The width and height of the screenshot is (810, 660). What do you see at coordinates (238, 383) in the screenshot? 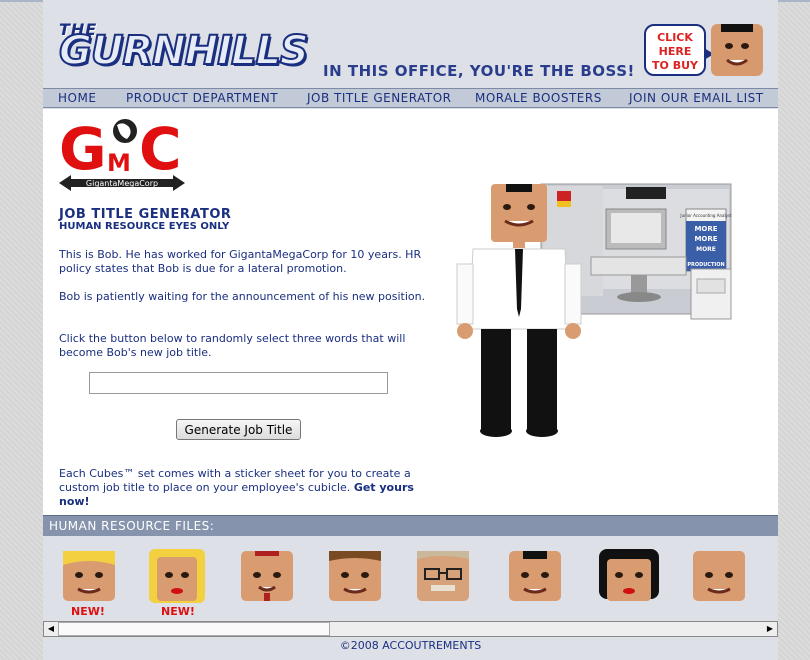
I see `job-title-result-field` at bounding box center [238, 383].